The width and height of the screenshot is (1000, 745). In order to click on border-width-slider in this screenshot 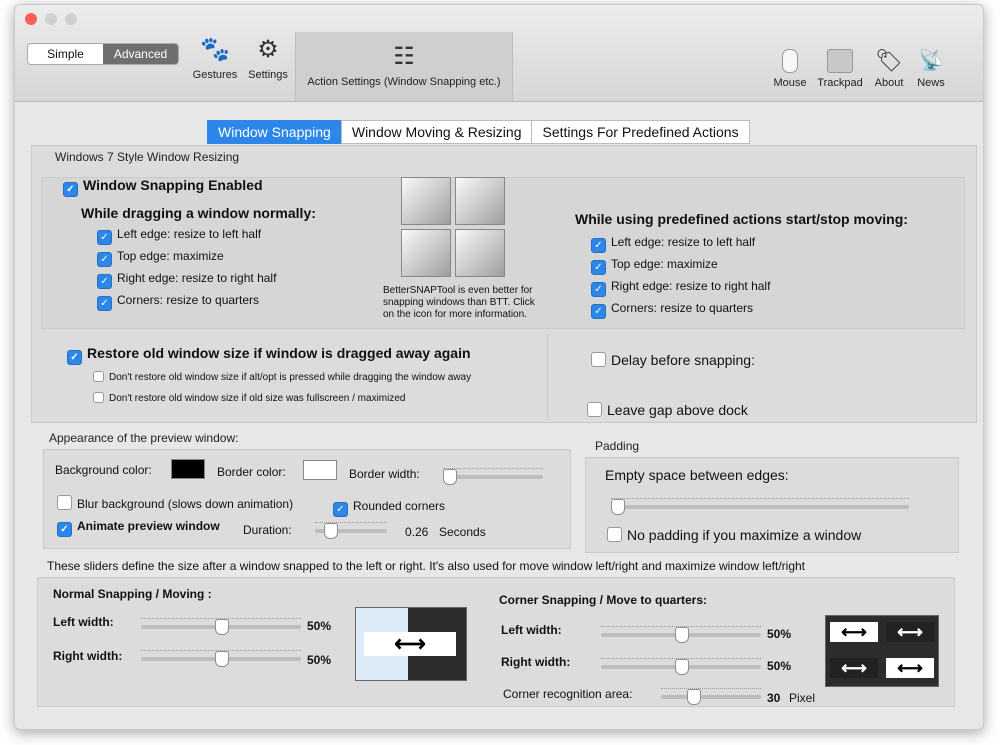, I will do `click(493, 476)`.